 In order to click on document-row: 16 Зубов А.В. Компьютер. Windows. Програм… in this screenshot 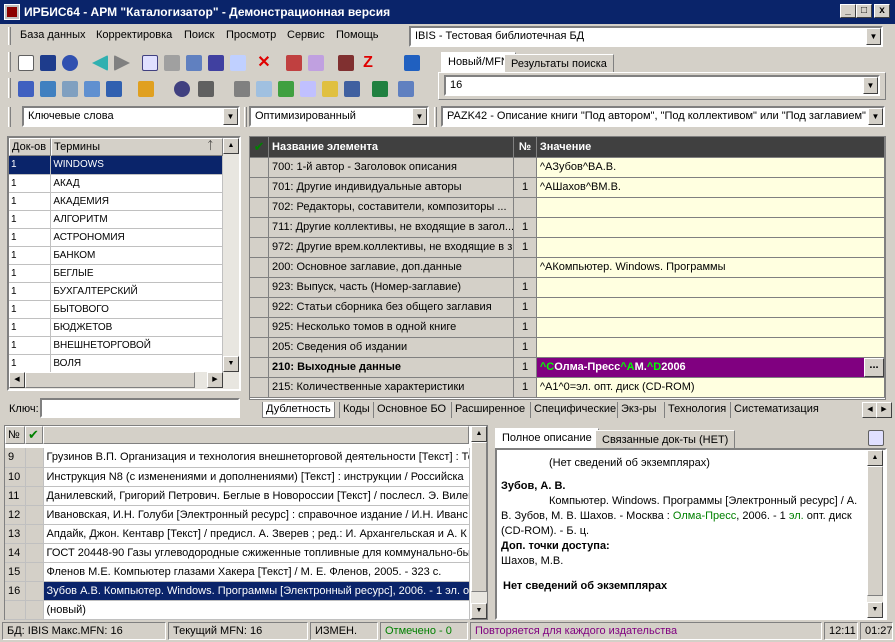, I will do `click(237, 591)`.